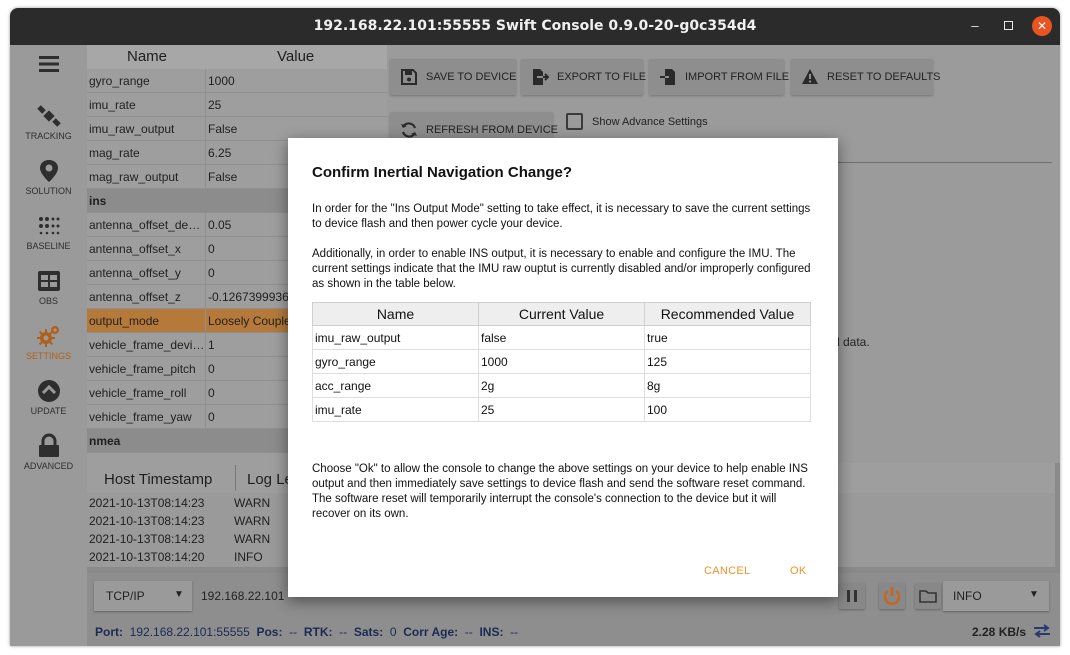 This screenshot has width=1070, height=655. I want to click on sats-label: Sats:, so click(368, 632).